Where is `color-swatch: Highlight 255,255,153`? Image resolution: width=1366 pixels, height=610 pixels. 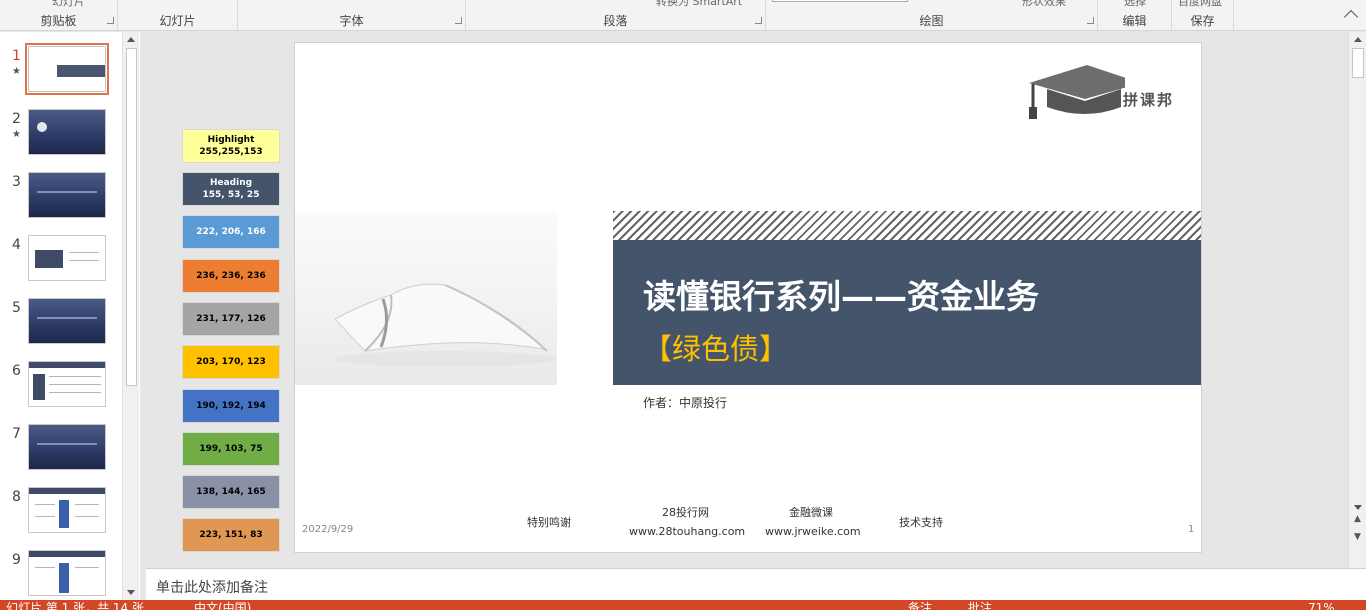
color-swatch: Highlight 255,255,153 is located at coordinates (231, 146).